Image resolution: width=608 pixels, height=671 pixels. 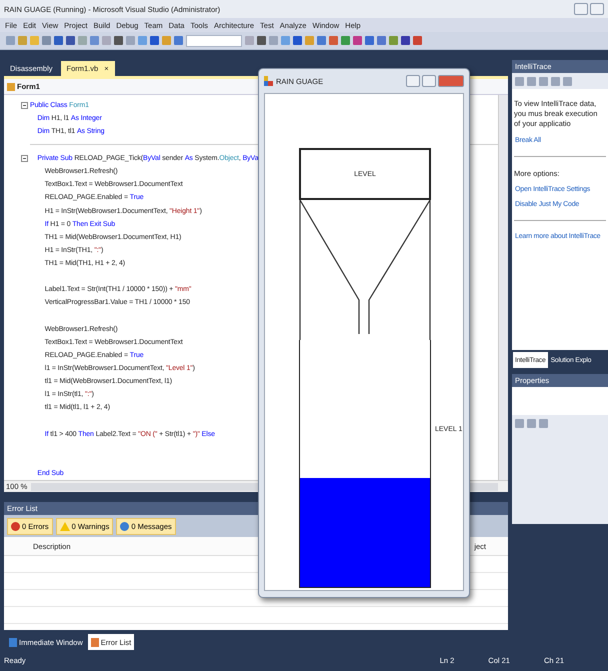 What do you see at coordinates (13, 642) in the screenshot?
I see `window-icon` at bounding box center [13, 642].